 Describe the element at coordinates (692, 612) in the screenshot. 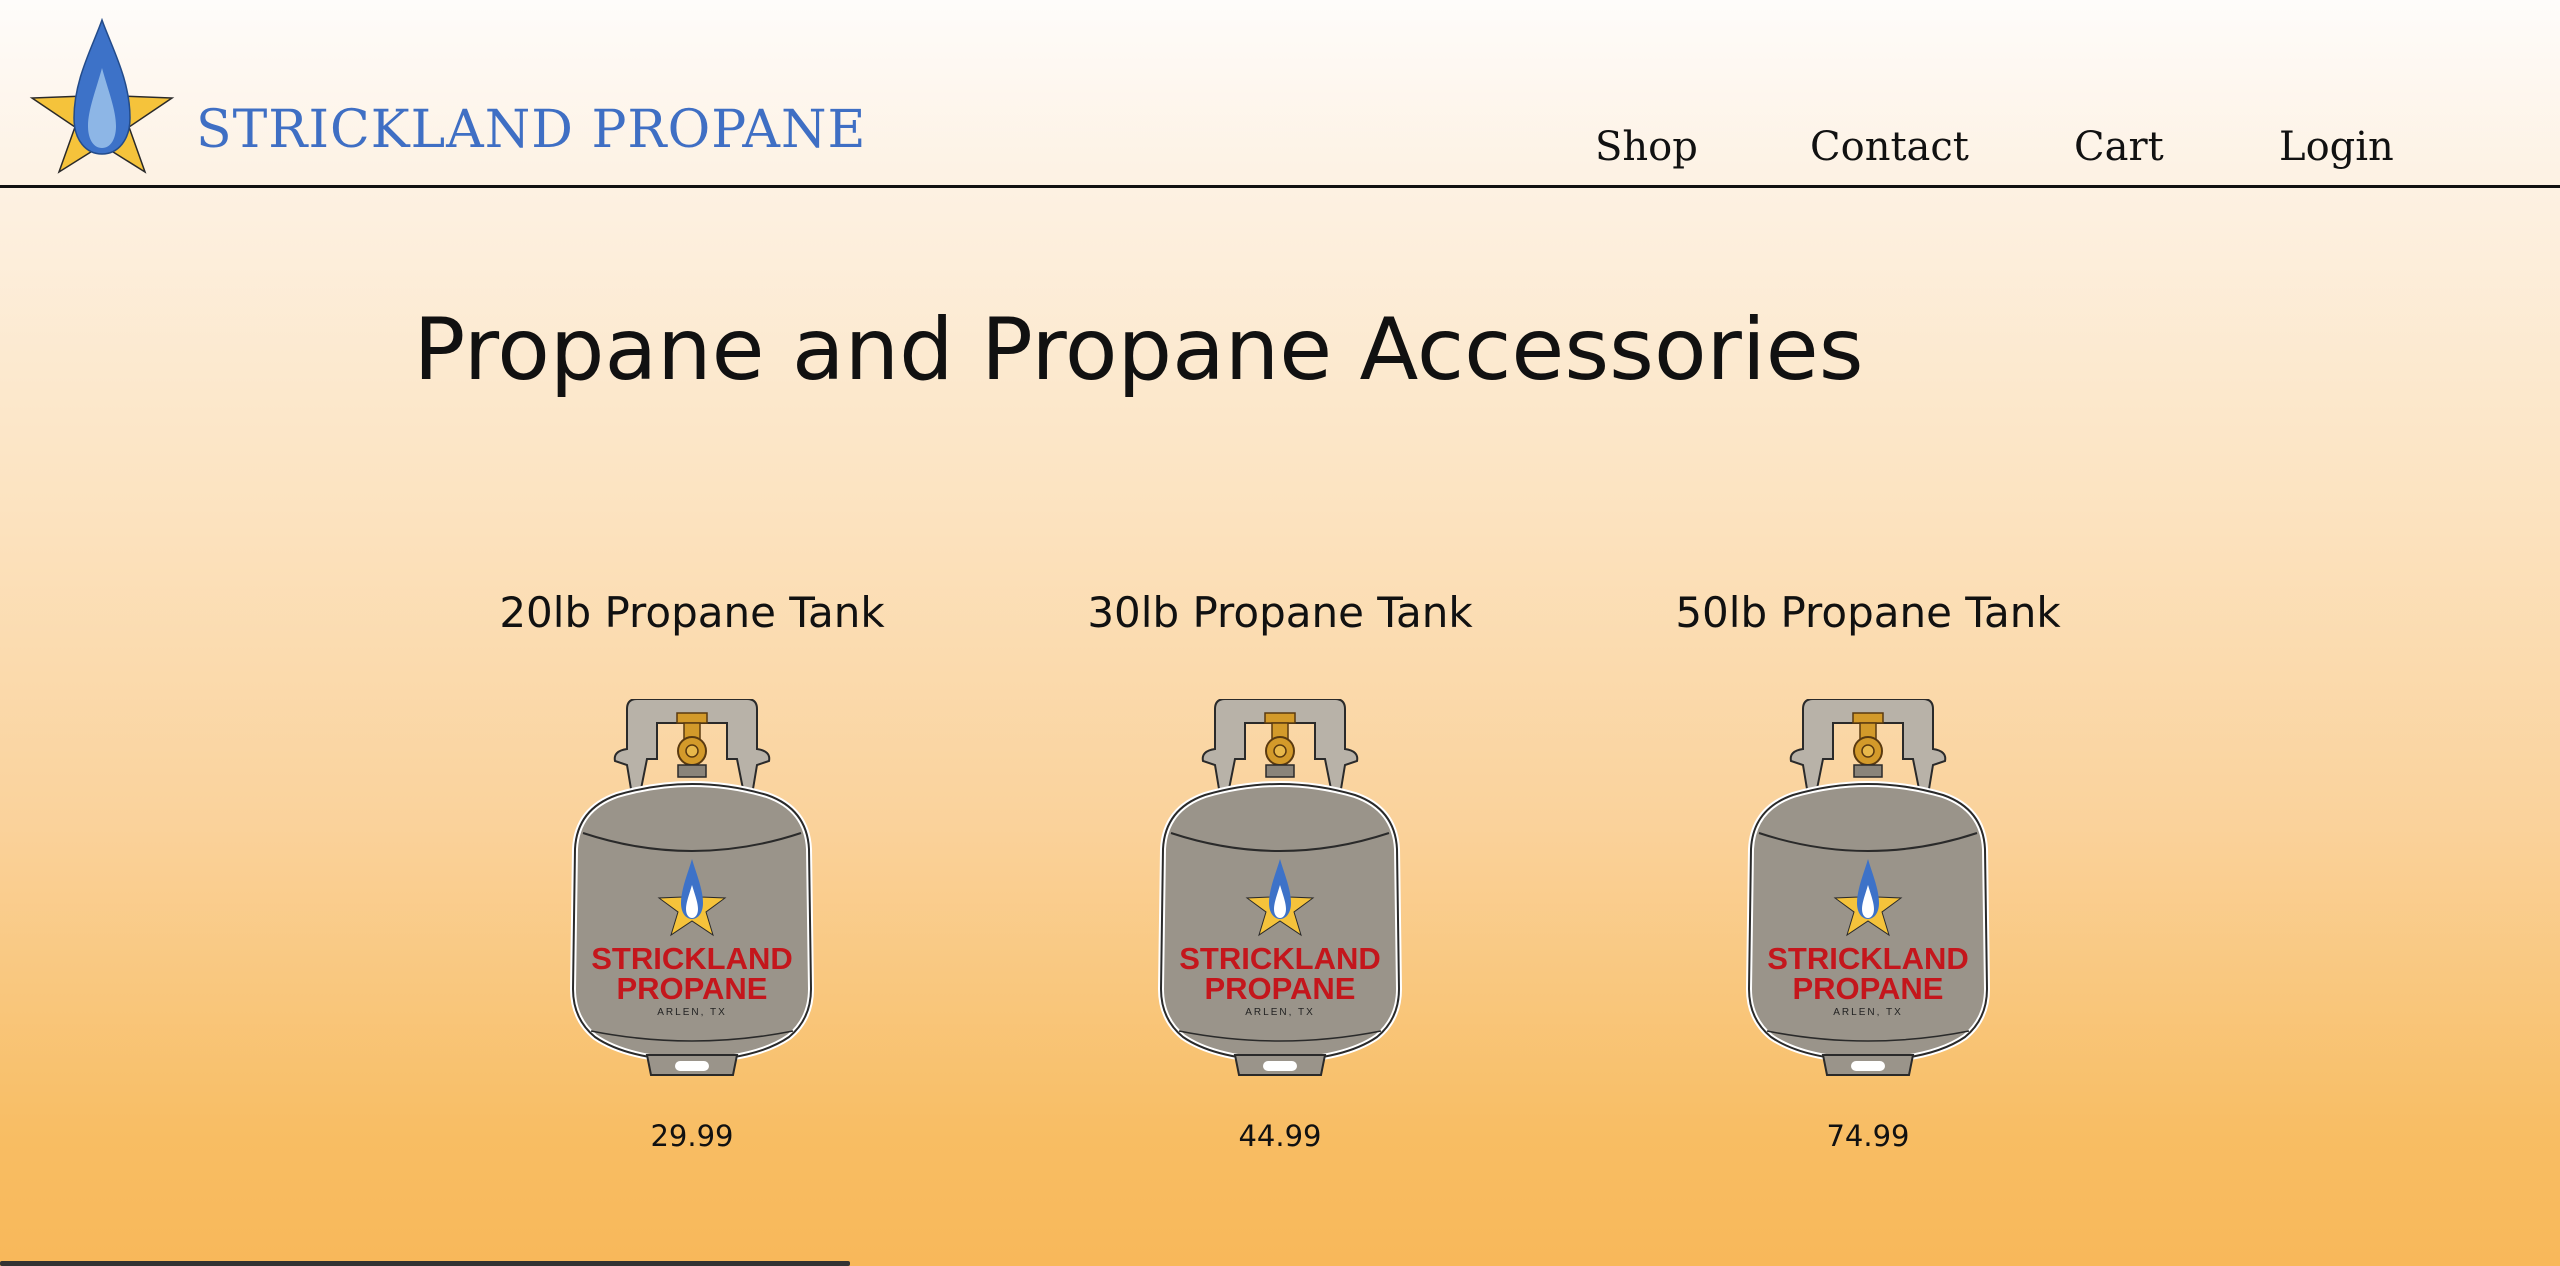

I see `product-name: 20lb Propane Tank` at that location.